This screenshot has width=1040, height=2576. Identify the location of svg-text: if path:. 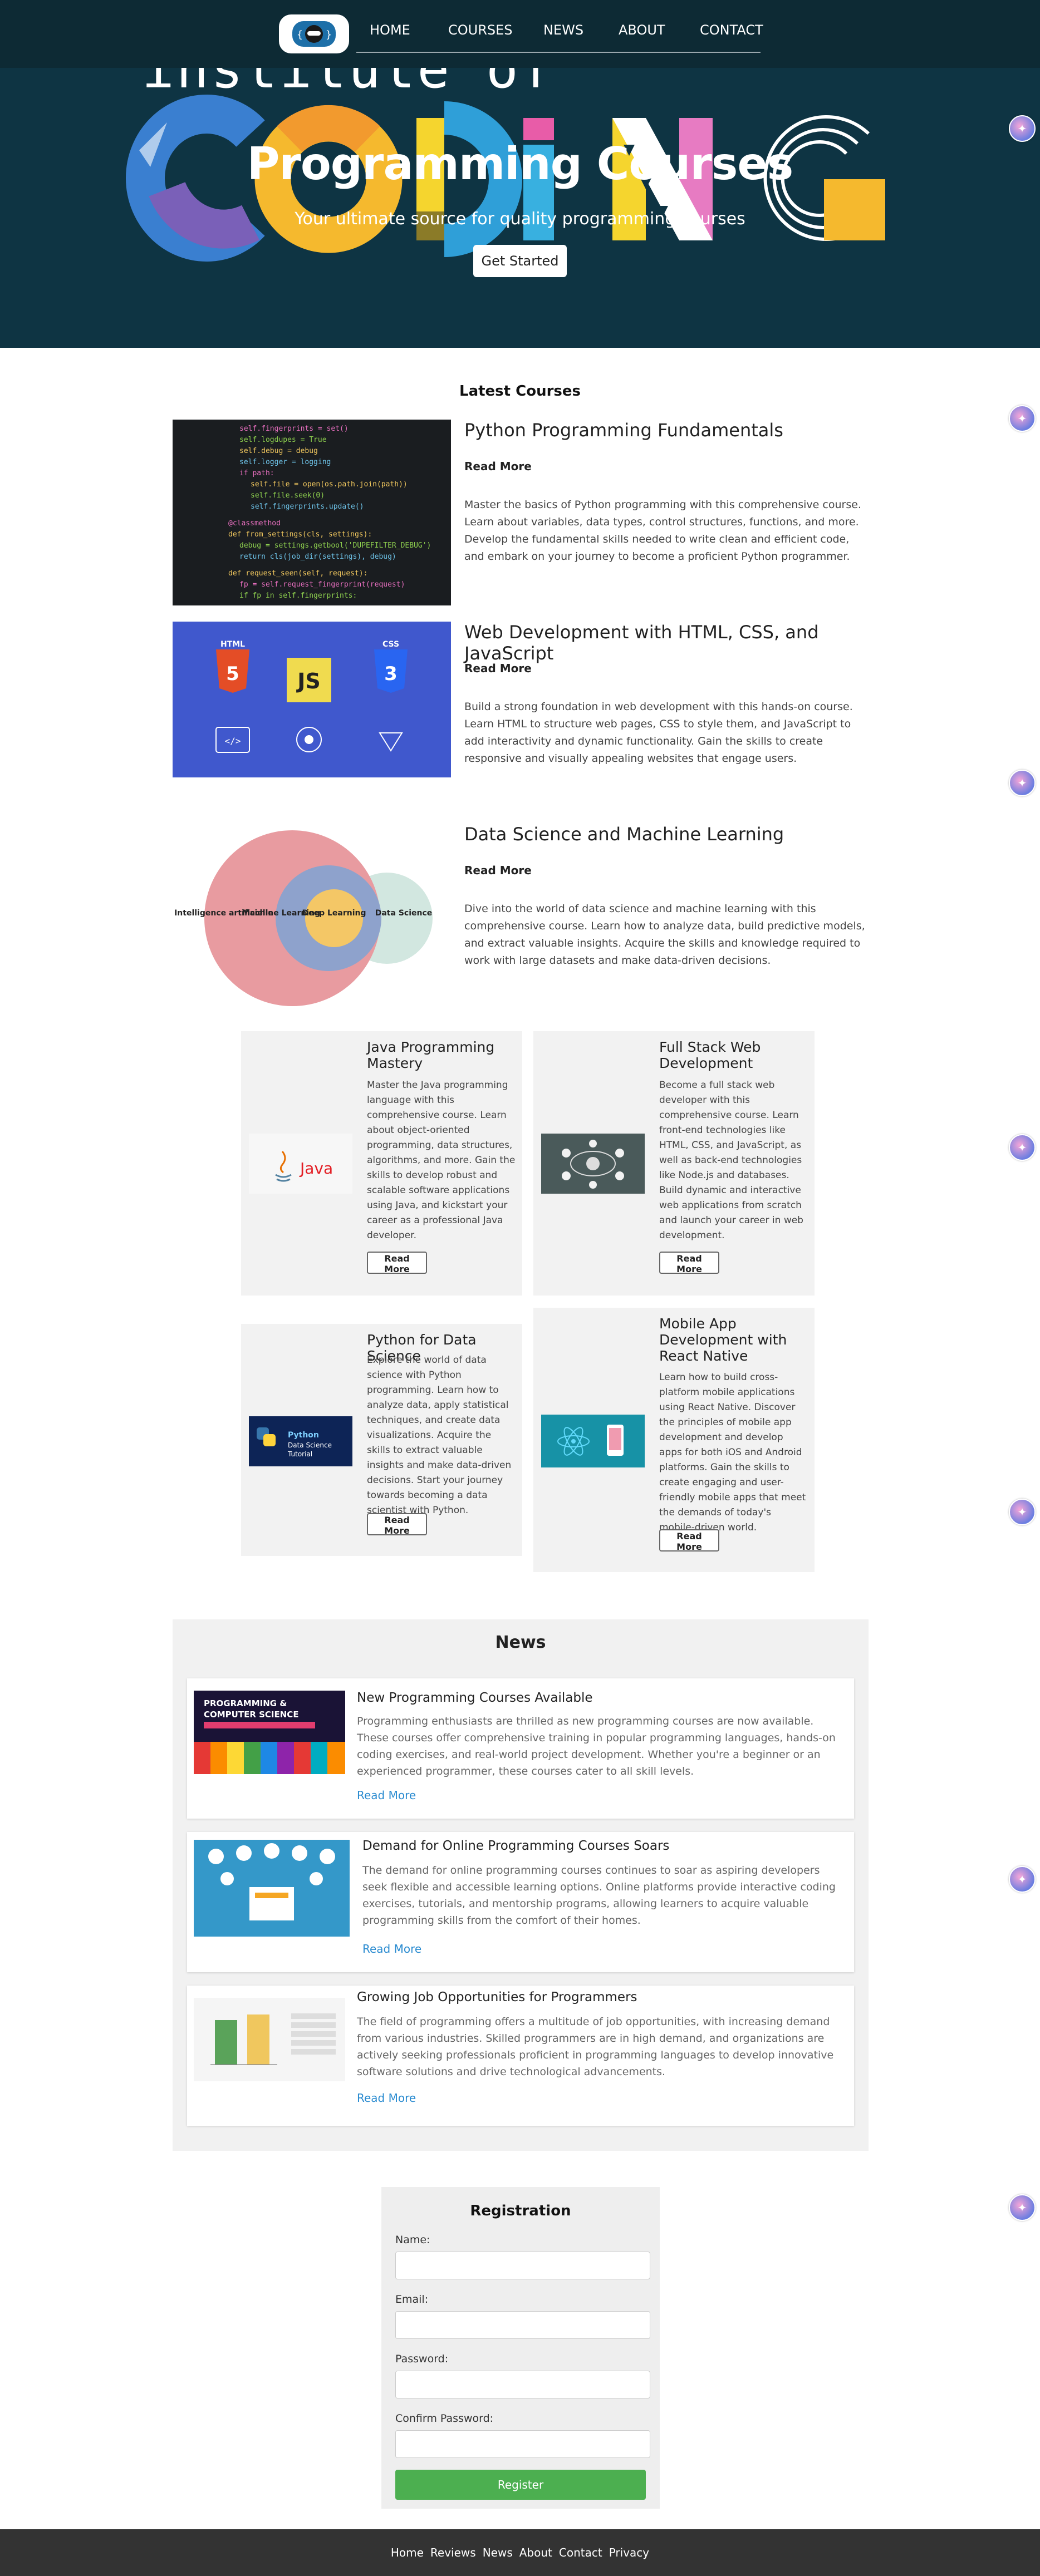
(256, 473).